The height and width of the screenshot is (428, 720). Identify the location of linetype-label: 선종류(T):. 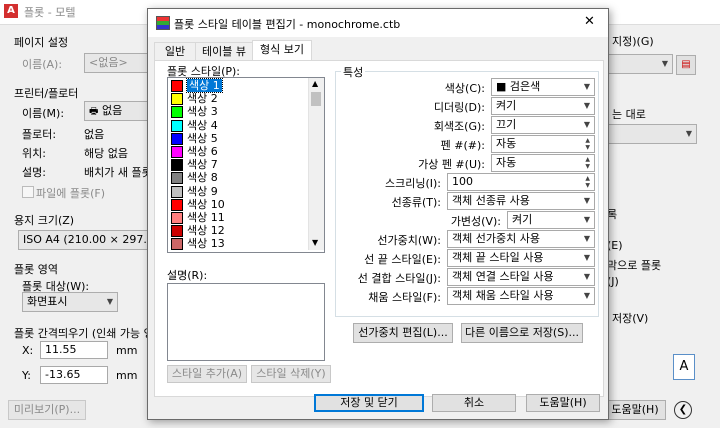
(416, 202).